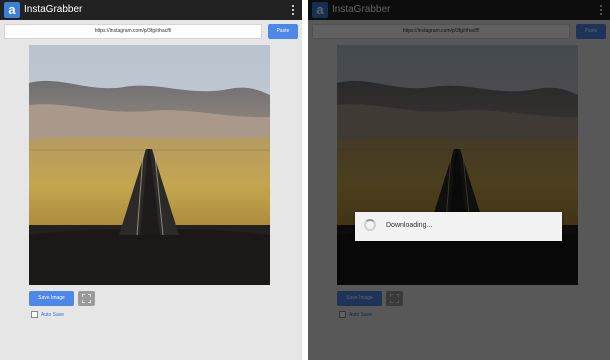 Image resolution: width=610 pixels, height=360 pixels. Describe the element at coordinates (12, 10) in the screenshot. I see `app-logo-icon: a` at that location.